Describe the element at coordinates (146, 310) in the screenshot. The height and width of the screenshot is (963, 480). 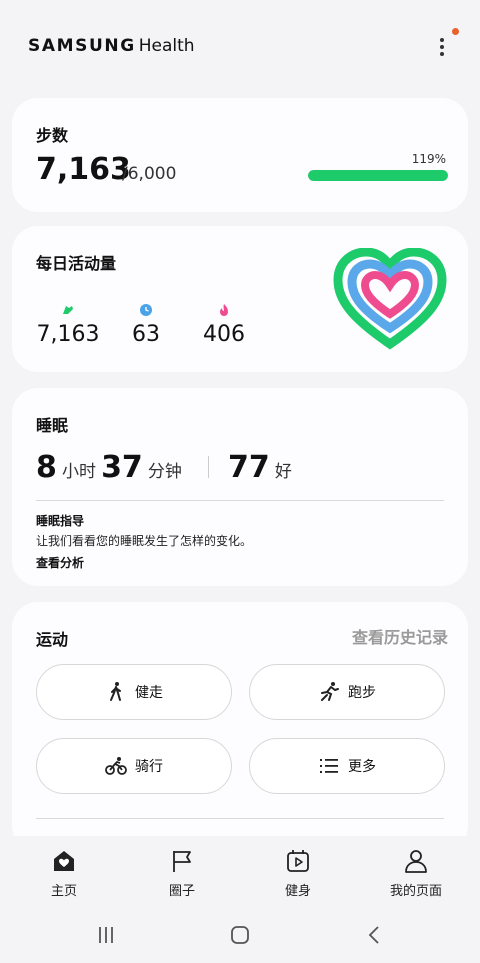
I see `clock-icon` at that location.